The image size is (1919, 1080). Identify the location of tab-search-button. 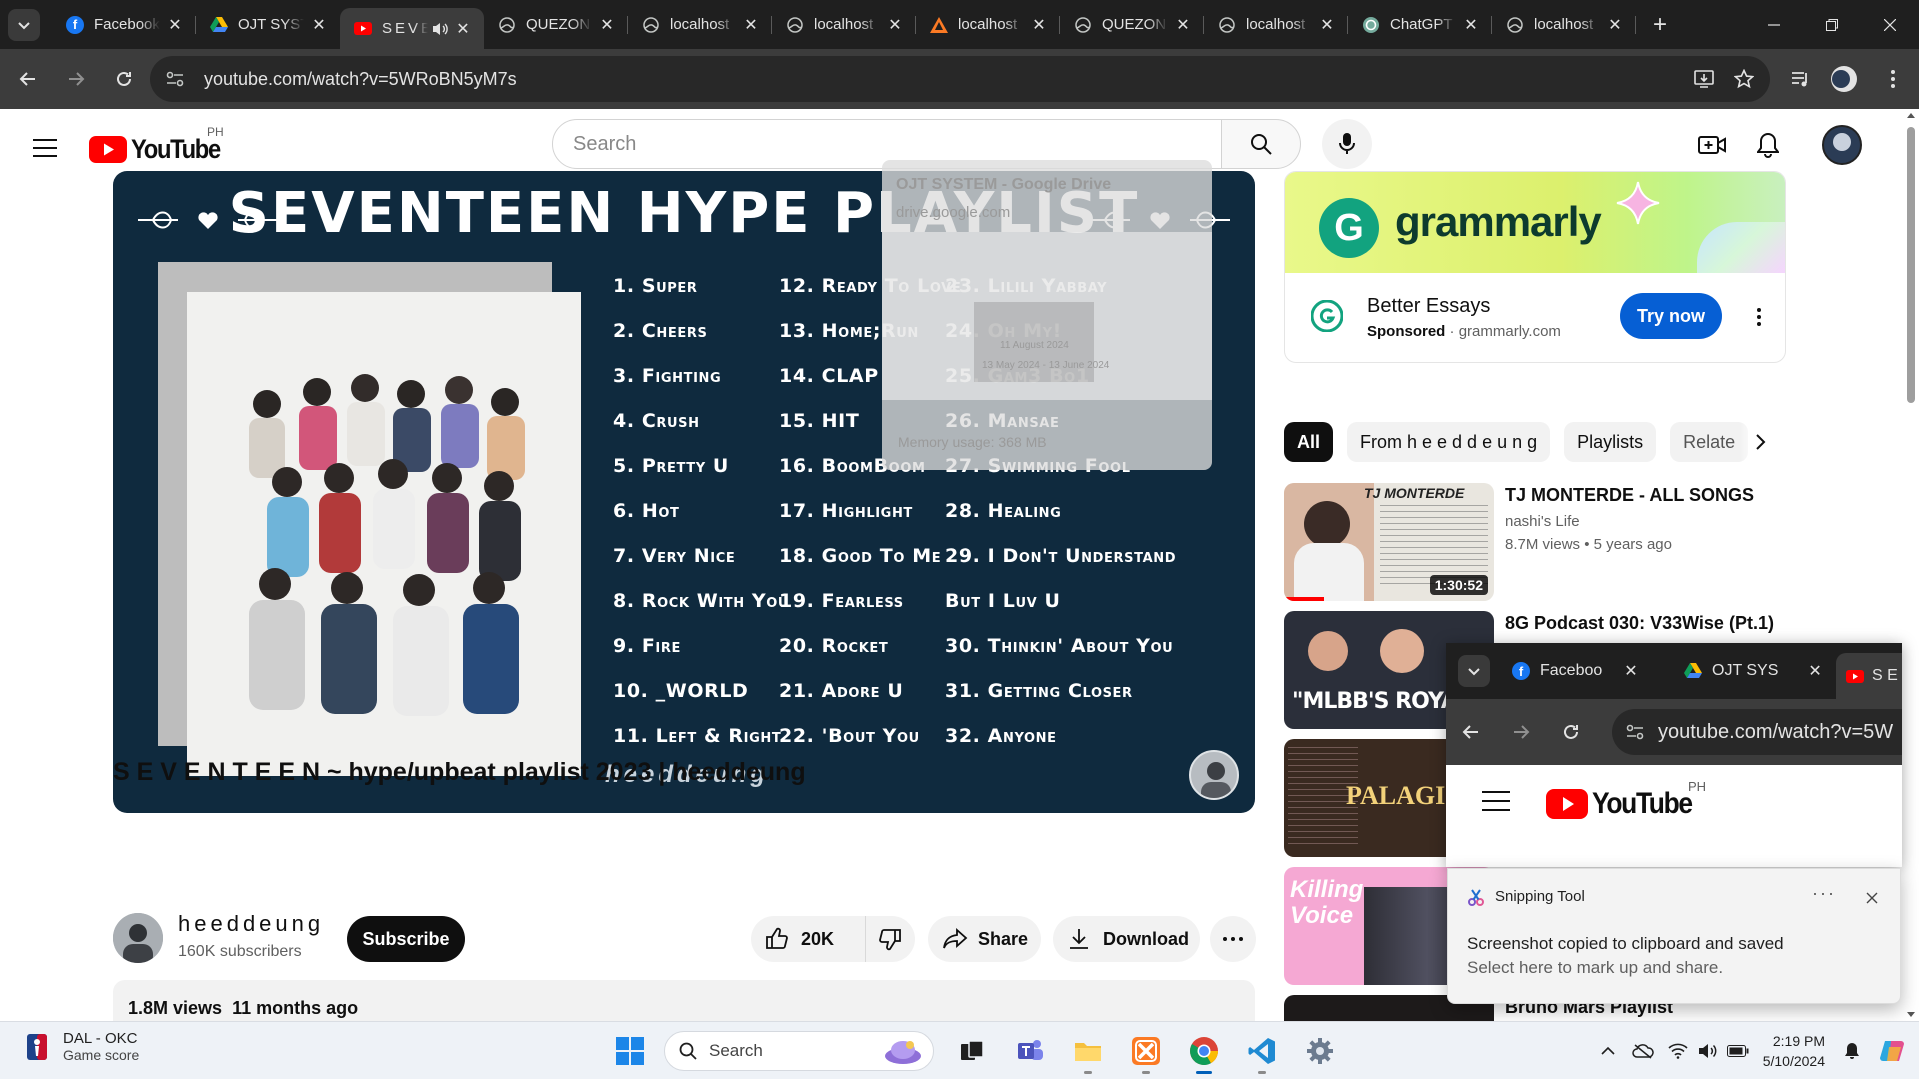
(24, 24).